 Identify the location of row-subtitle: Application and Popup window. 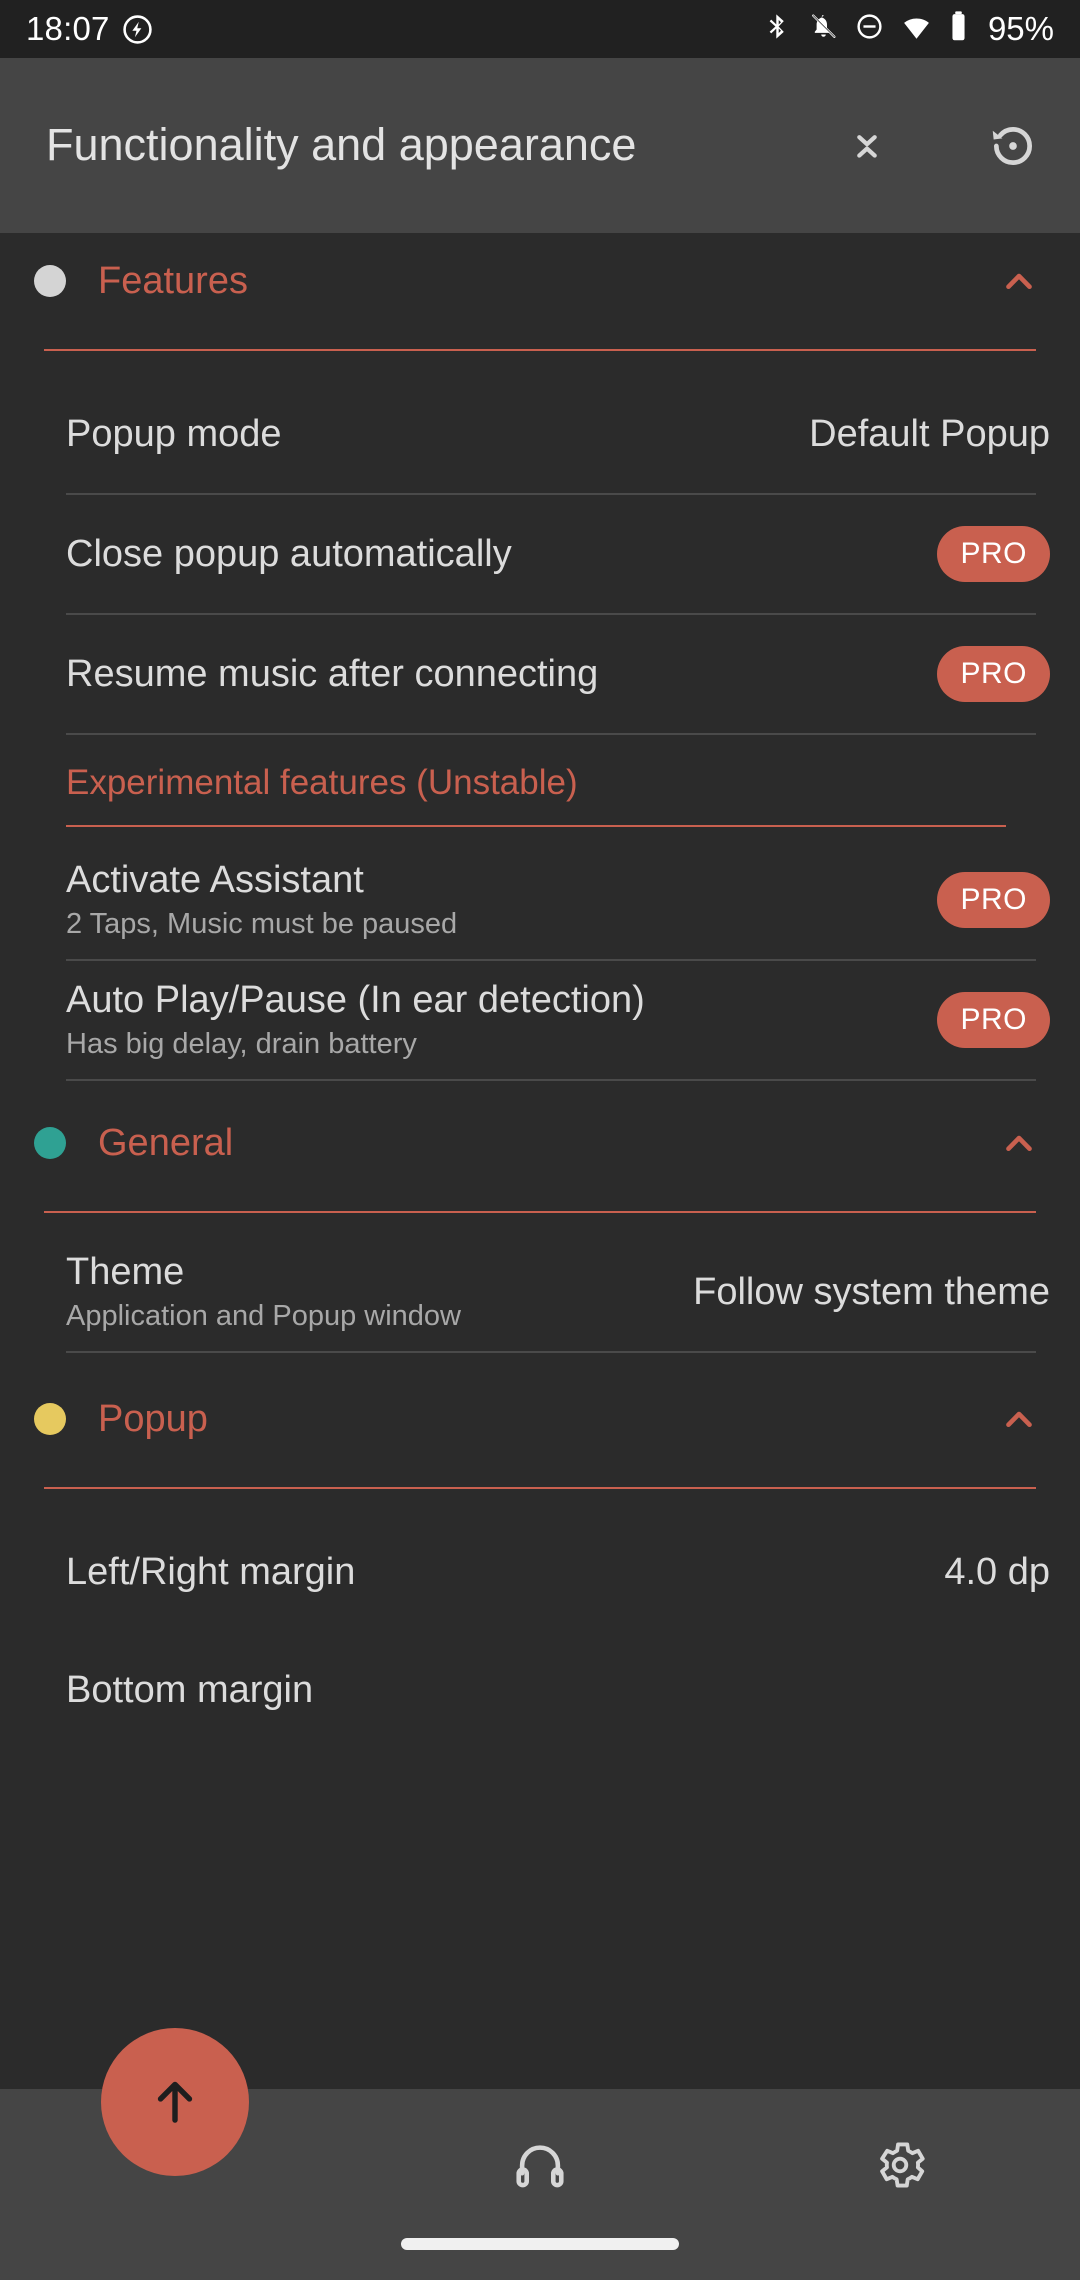
(263, 1316).